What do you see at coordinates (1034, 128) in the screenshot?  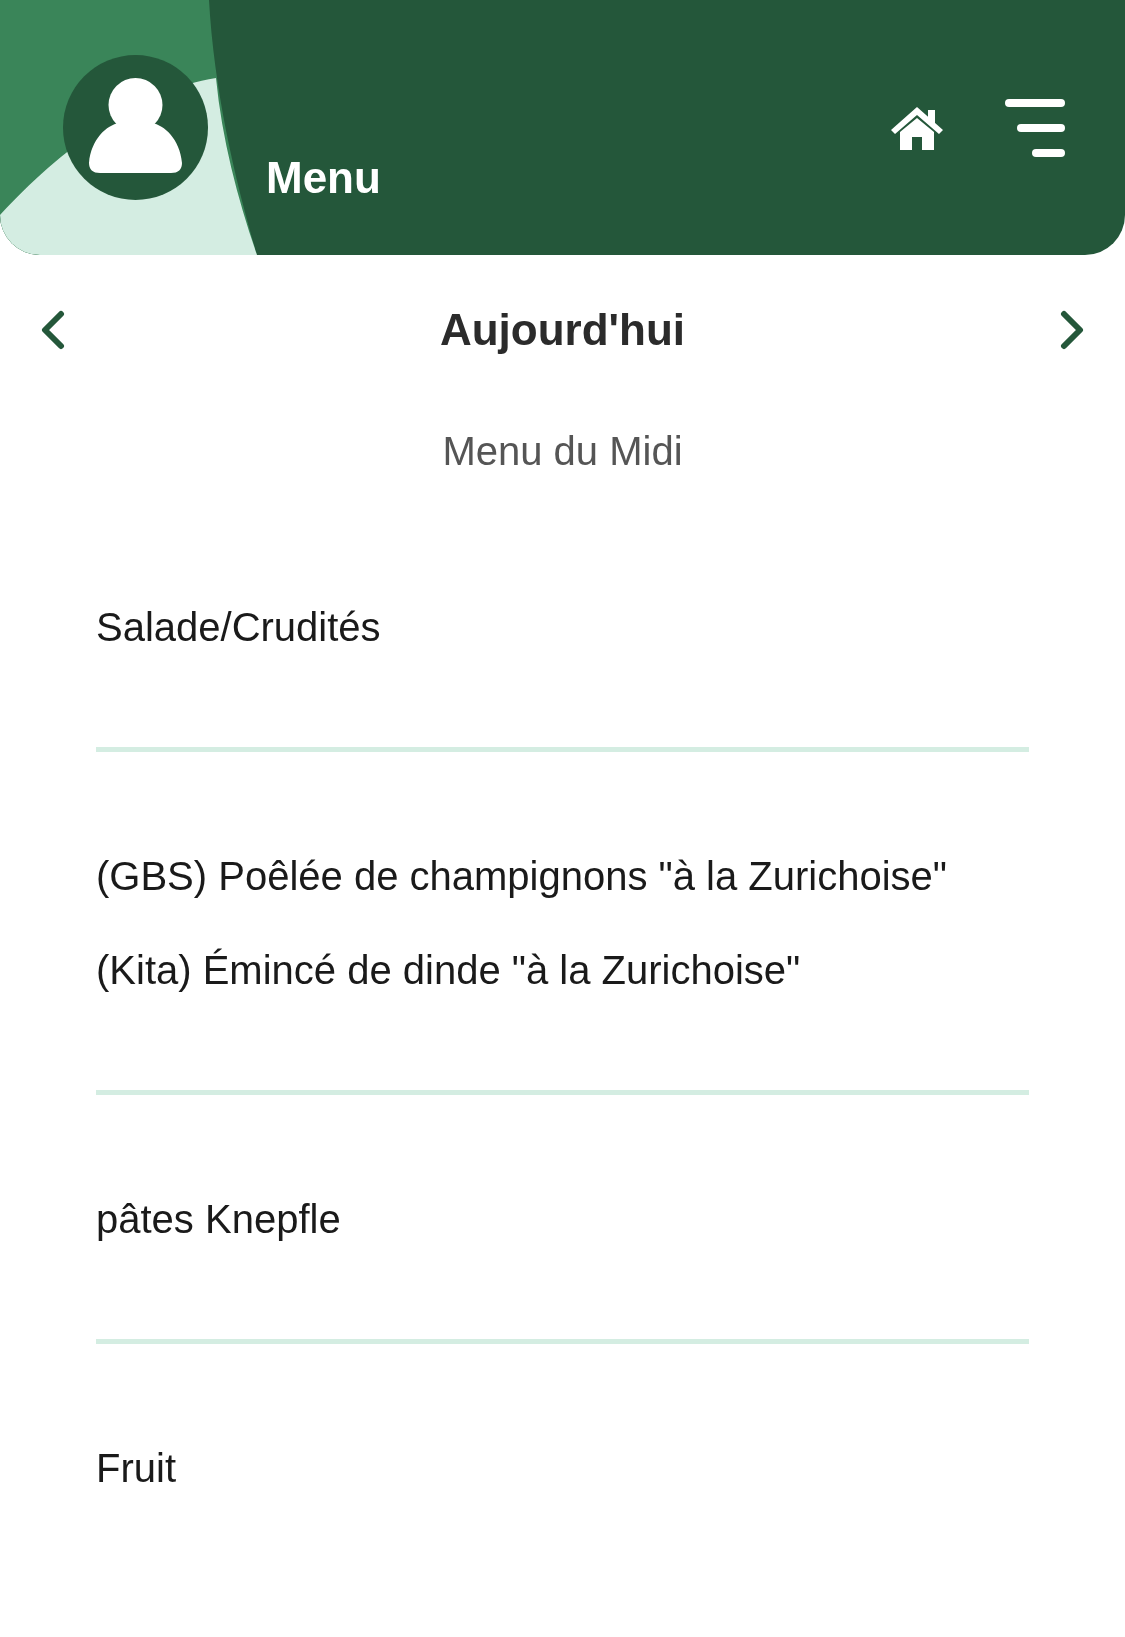 I see `menu-icon` at bounding box center [1034, 128].